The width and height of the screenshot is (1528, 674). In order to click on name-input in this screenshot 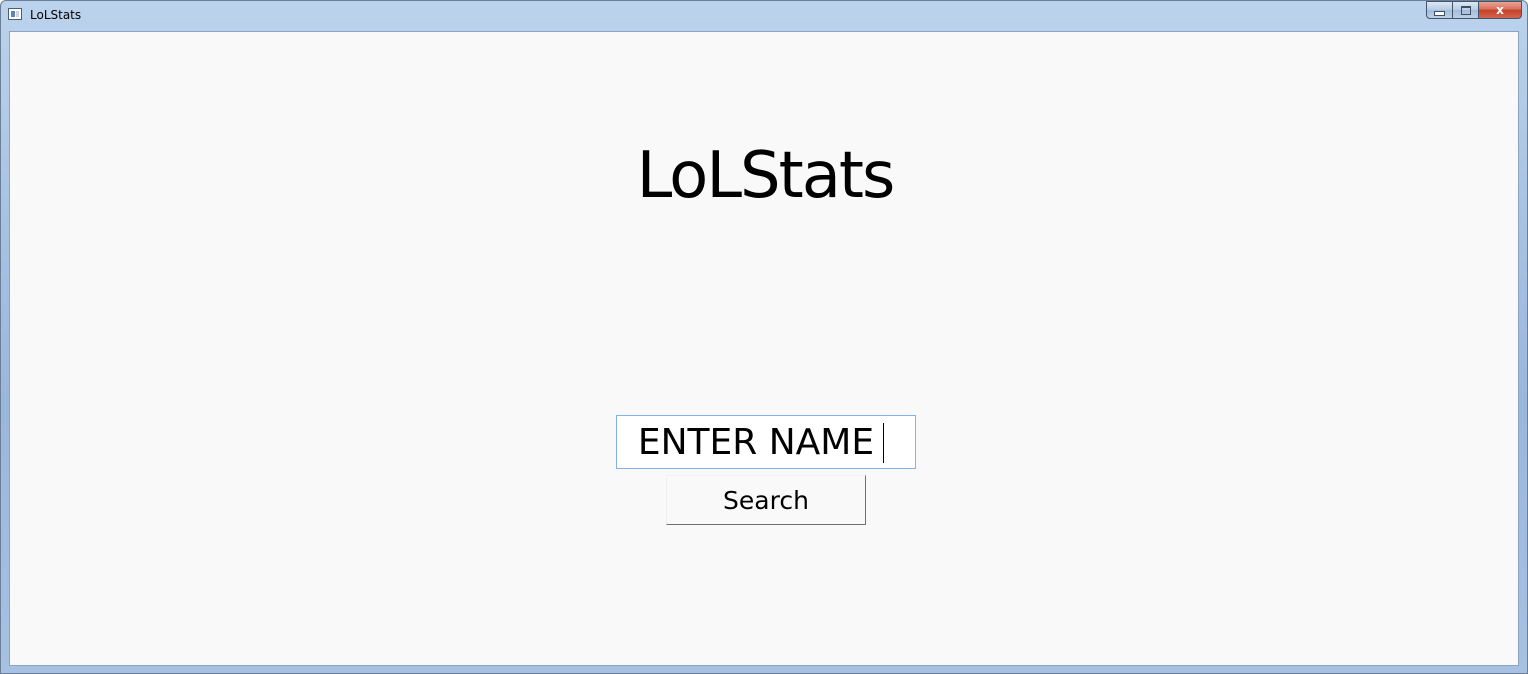, I will do `click(766, 442)`.